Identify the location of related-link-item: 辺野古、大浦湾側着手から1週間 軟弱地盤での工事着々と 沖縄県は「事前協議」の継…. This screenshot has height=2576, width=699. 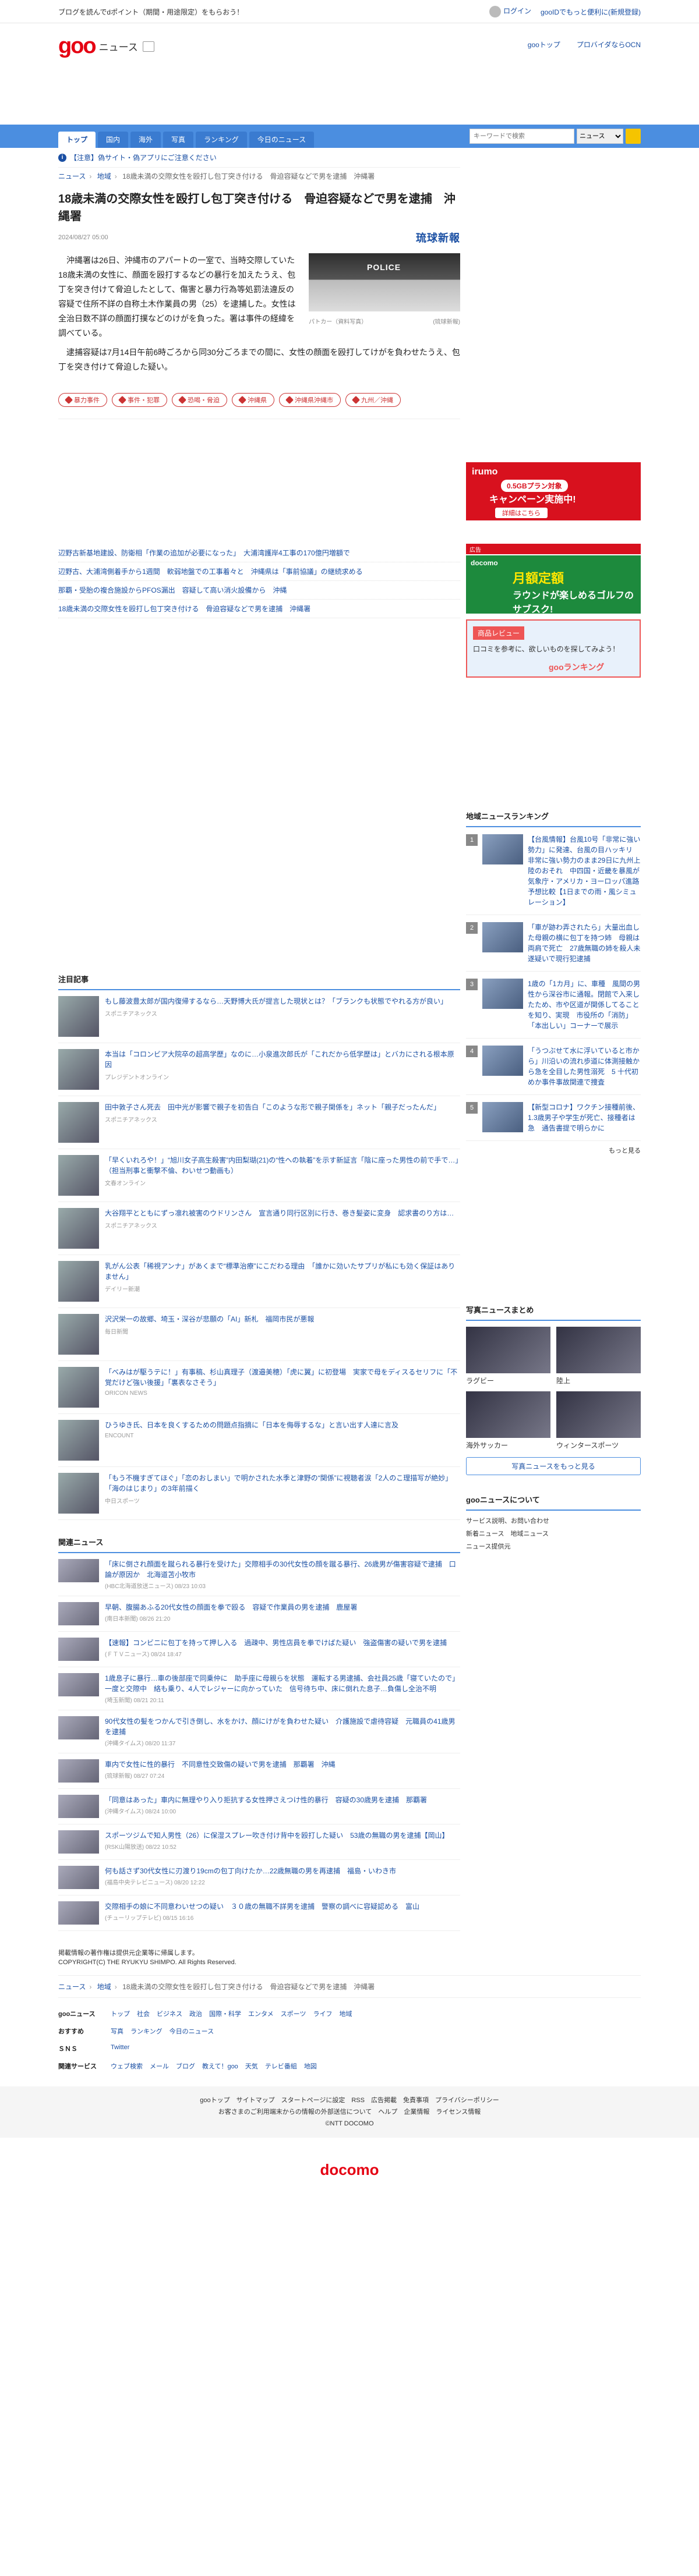
(259, 571).